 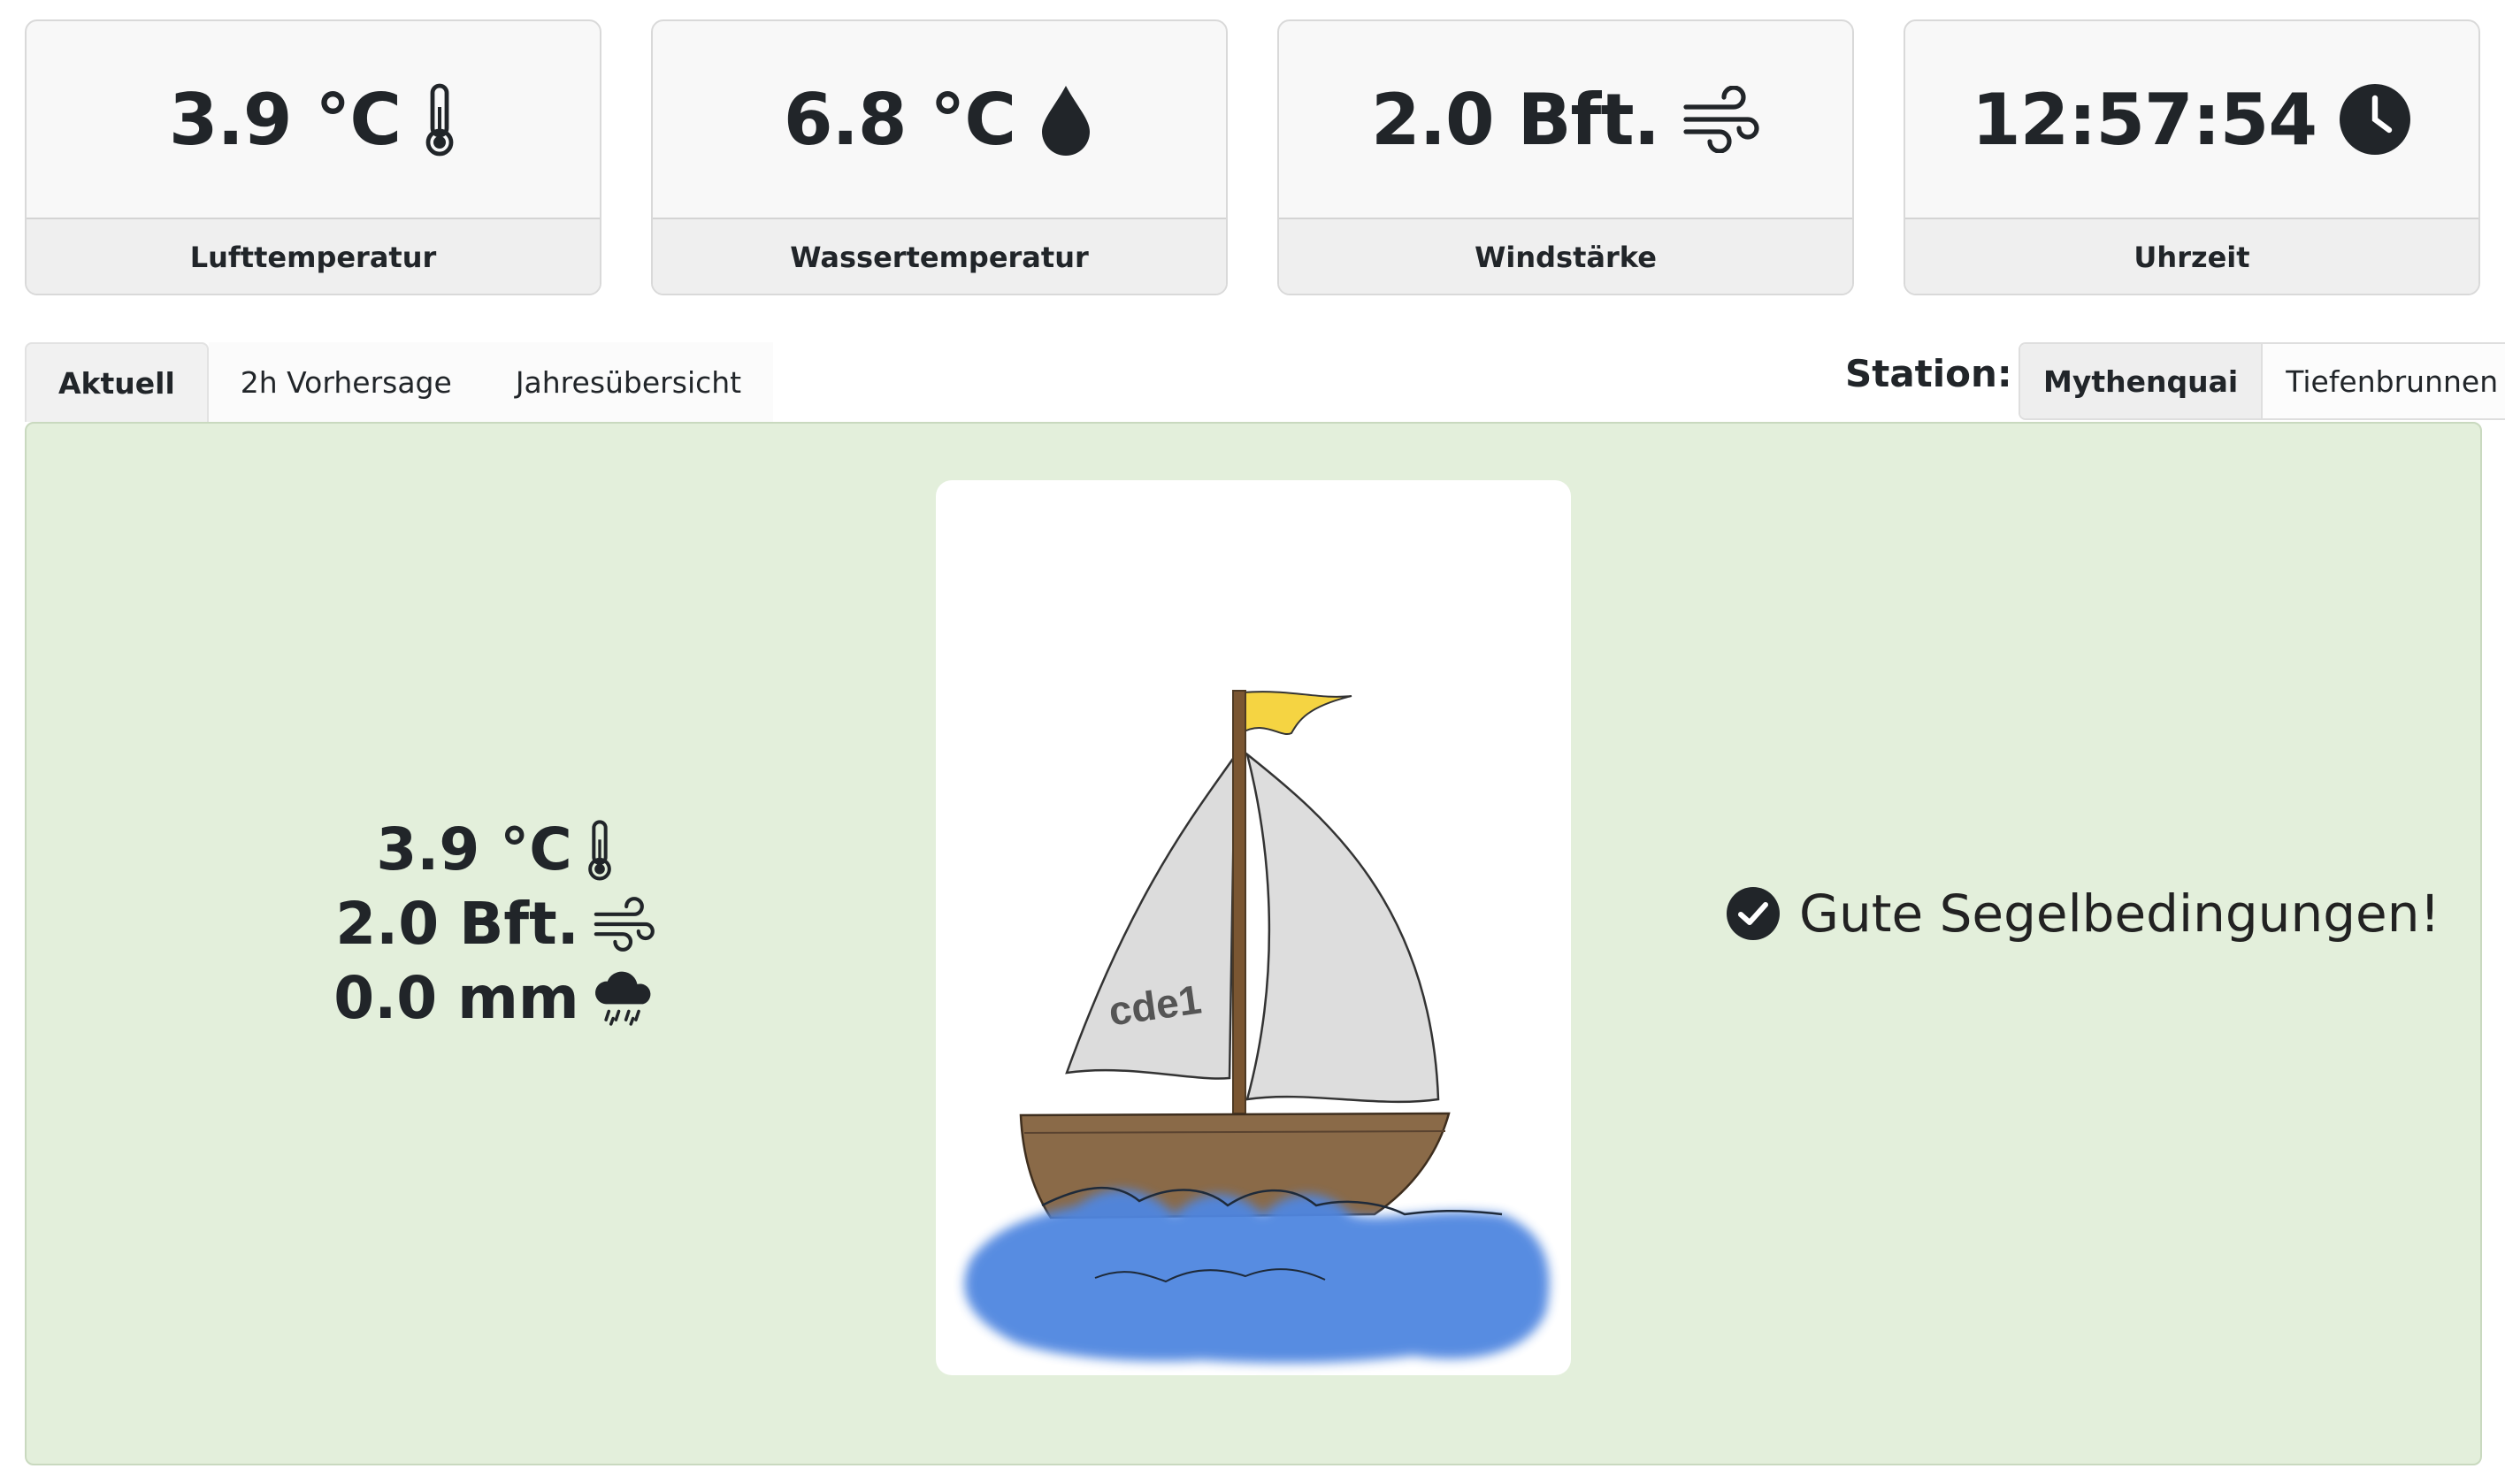 I want to click on clock-icon, so click(x=2374, y=119).